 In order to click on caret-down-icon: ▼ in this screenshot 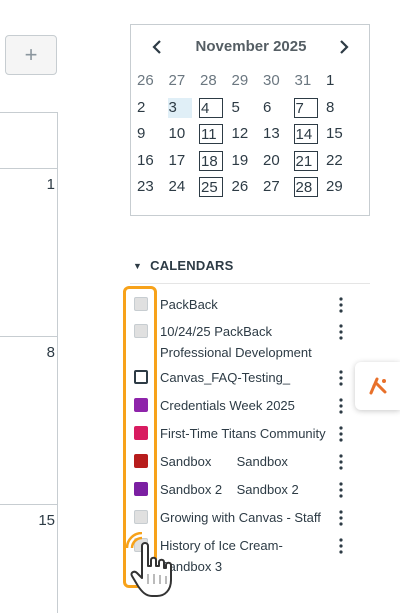, I will do `click(138, 266)`.